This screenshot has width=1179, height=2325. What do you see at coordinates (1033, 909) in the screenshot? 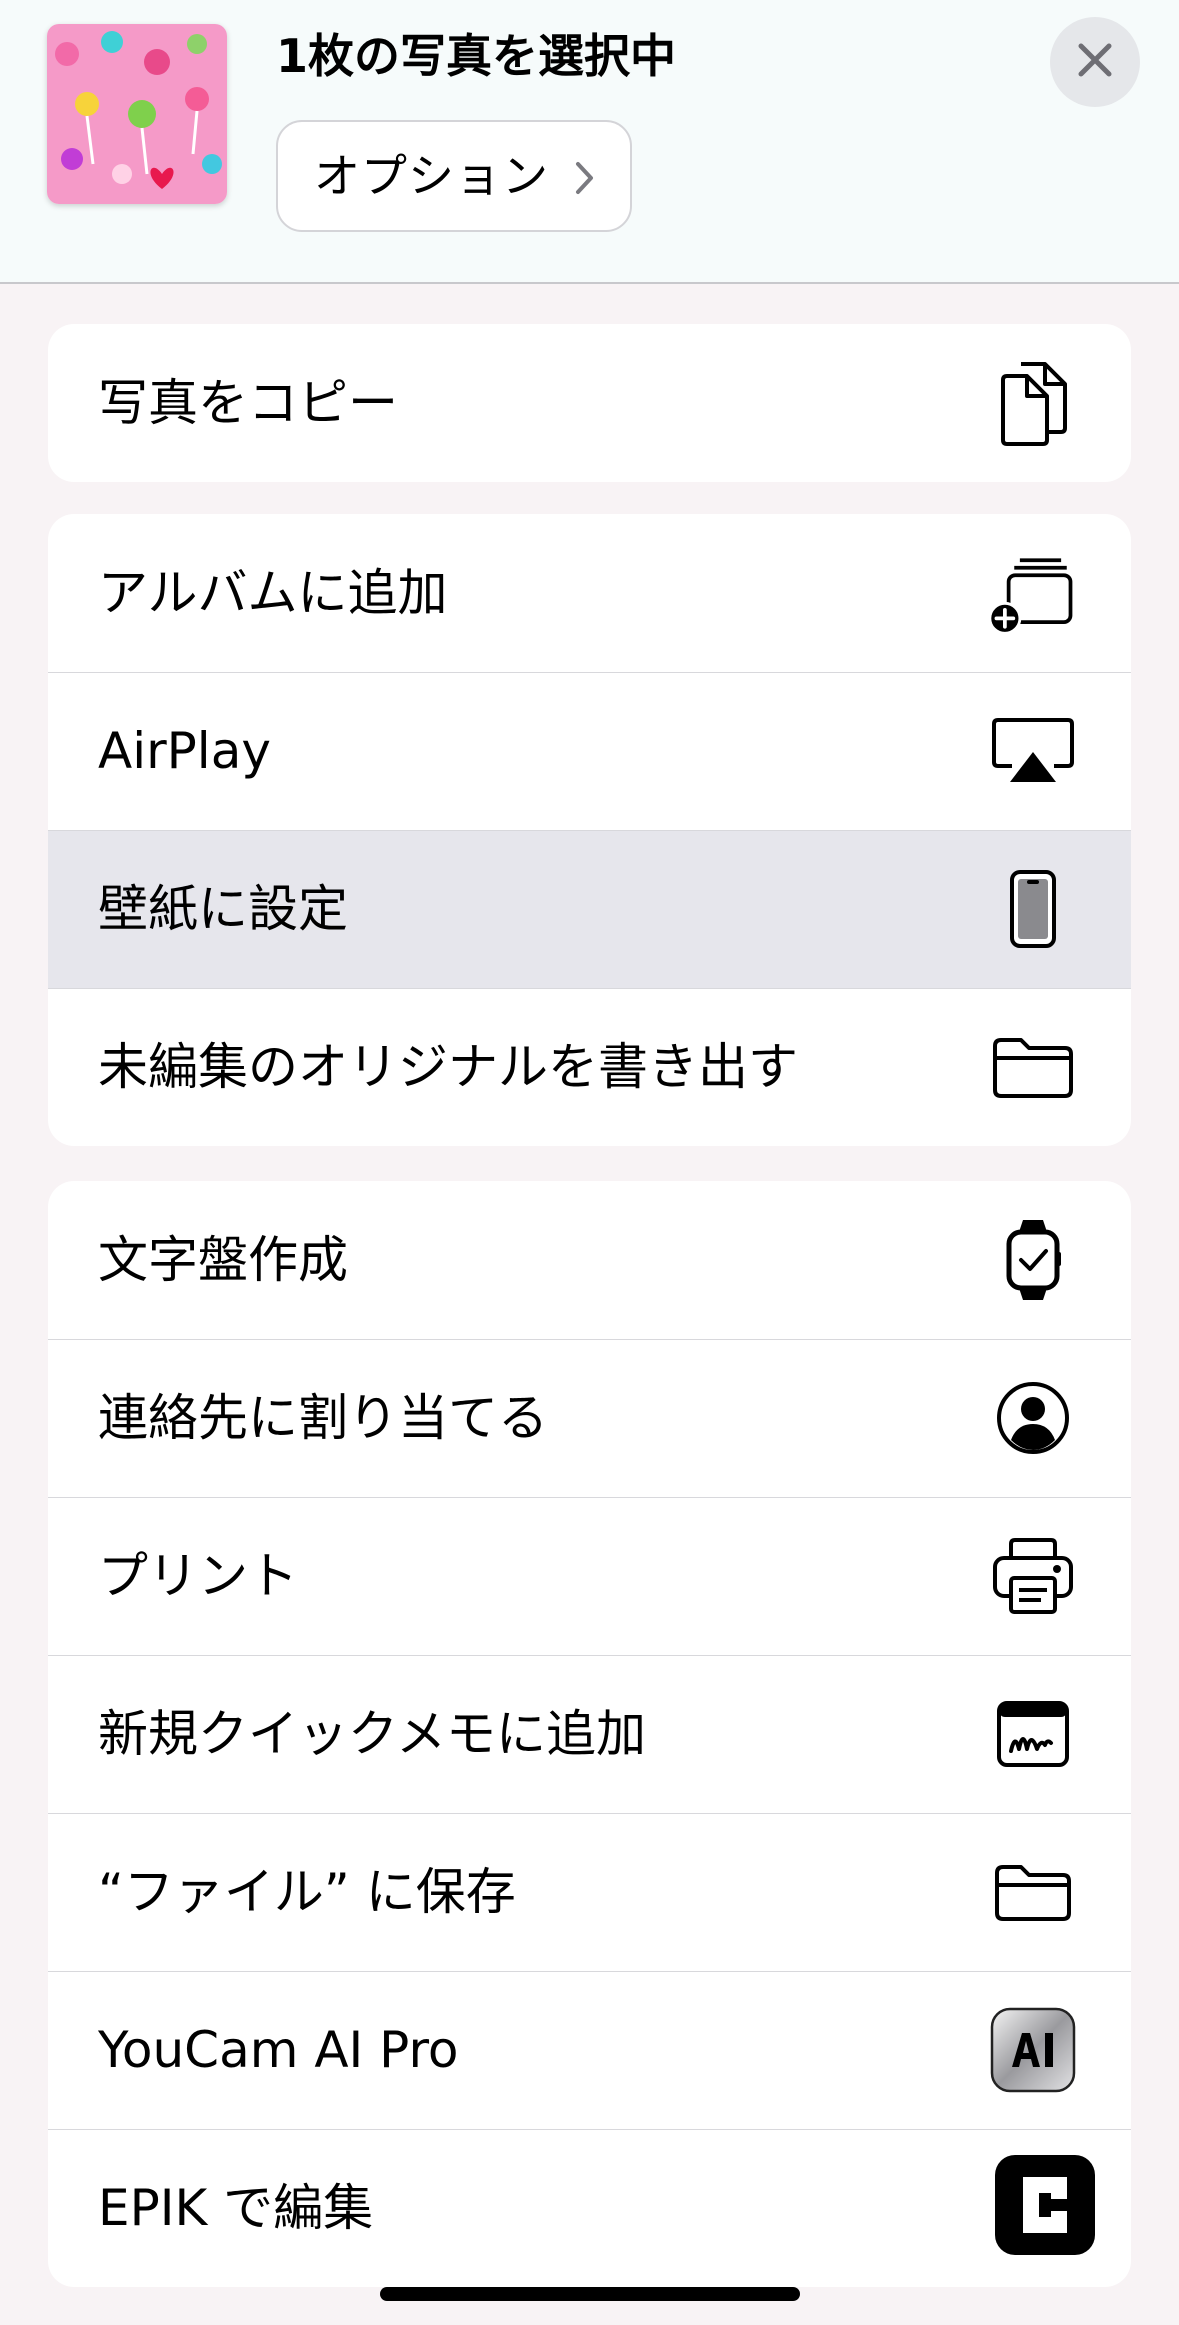
I see `iphone-icon` at bounding box center [1033, 909].